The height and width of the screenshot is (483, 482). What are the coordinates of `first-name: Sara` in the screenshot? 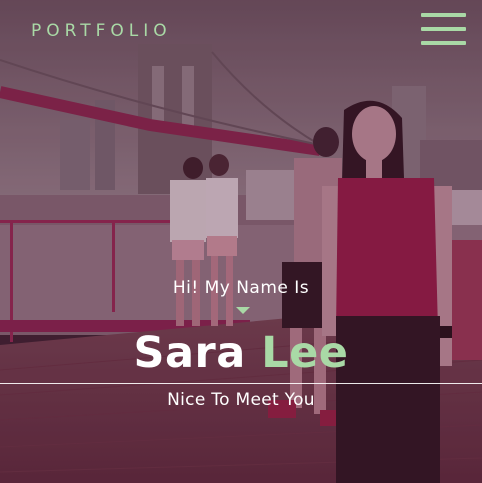 It's located at (189, 353).